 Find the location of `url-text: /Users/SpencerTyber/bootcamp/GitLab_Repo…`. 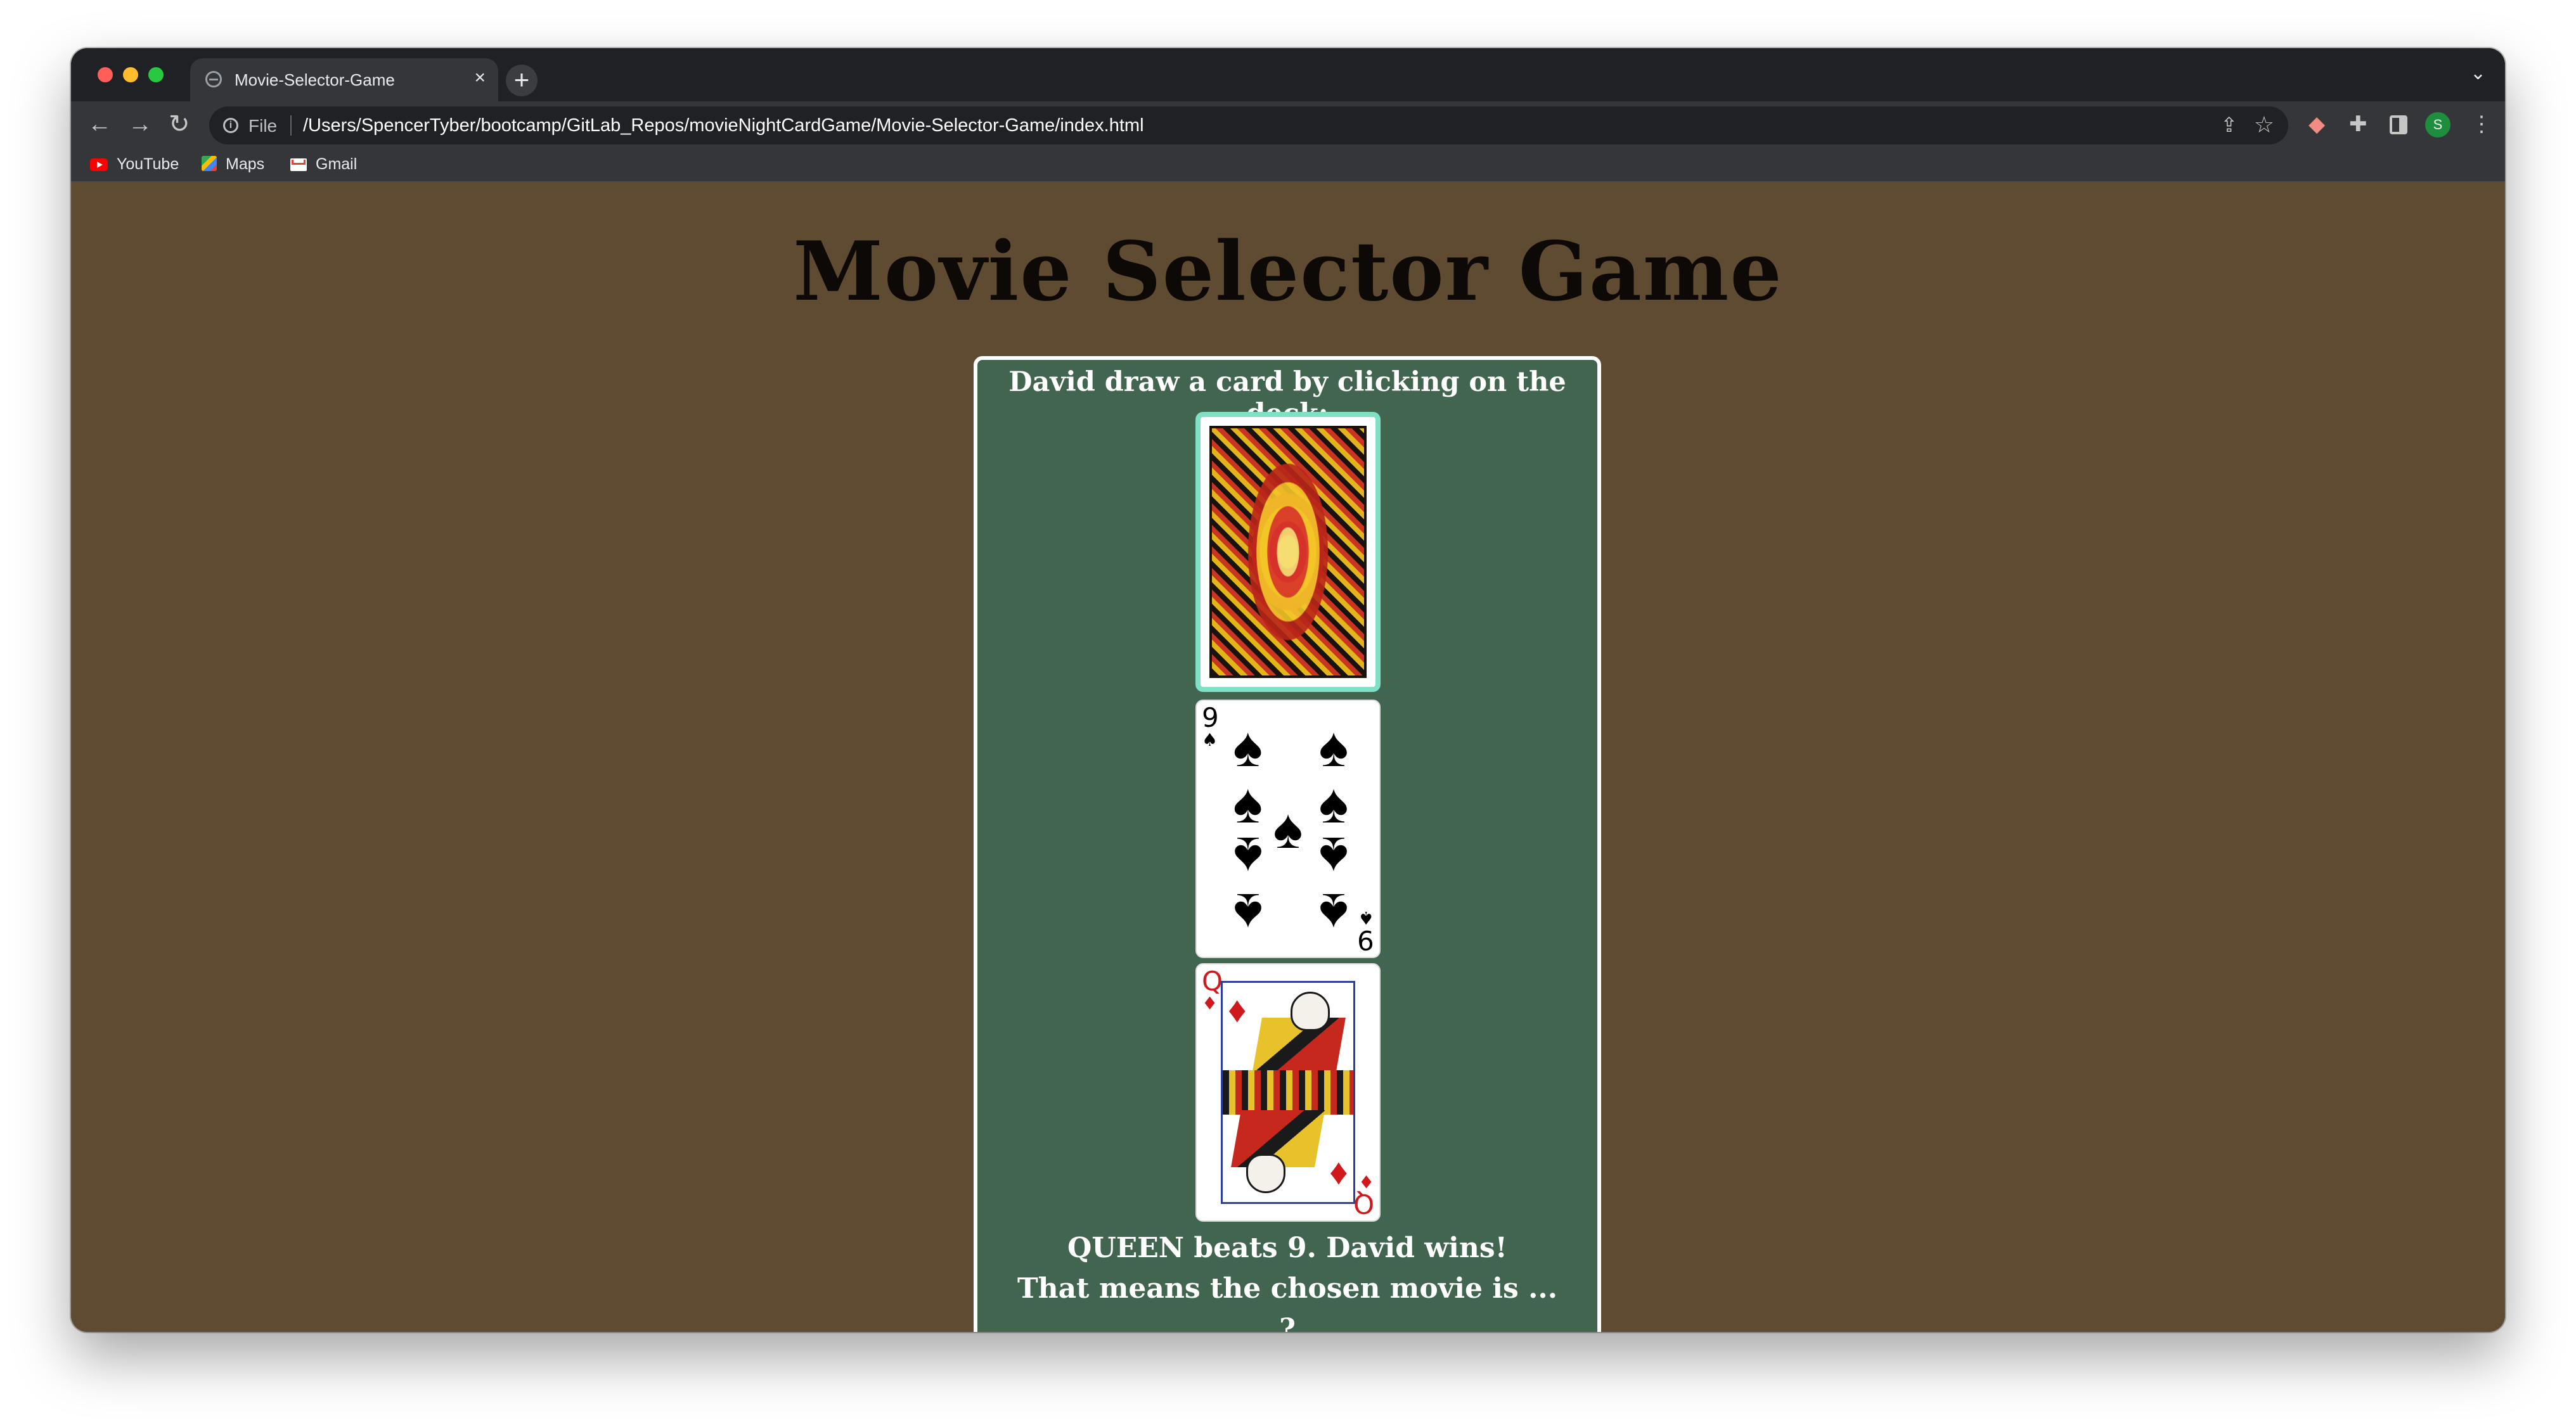

url-text: /Users/SpencerTyber/bootcamp/GitLab_Repo… is located at coordinates (724, 125).